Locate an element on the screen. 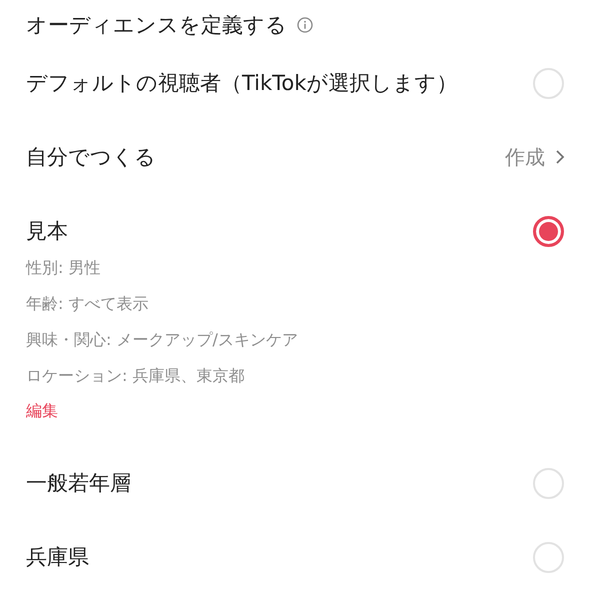 Image resolution: width=589 pixels, height=600 pixels. radio-button is located at coordinates (548, 231).